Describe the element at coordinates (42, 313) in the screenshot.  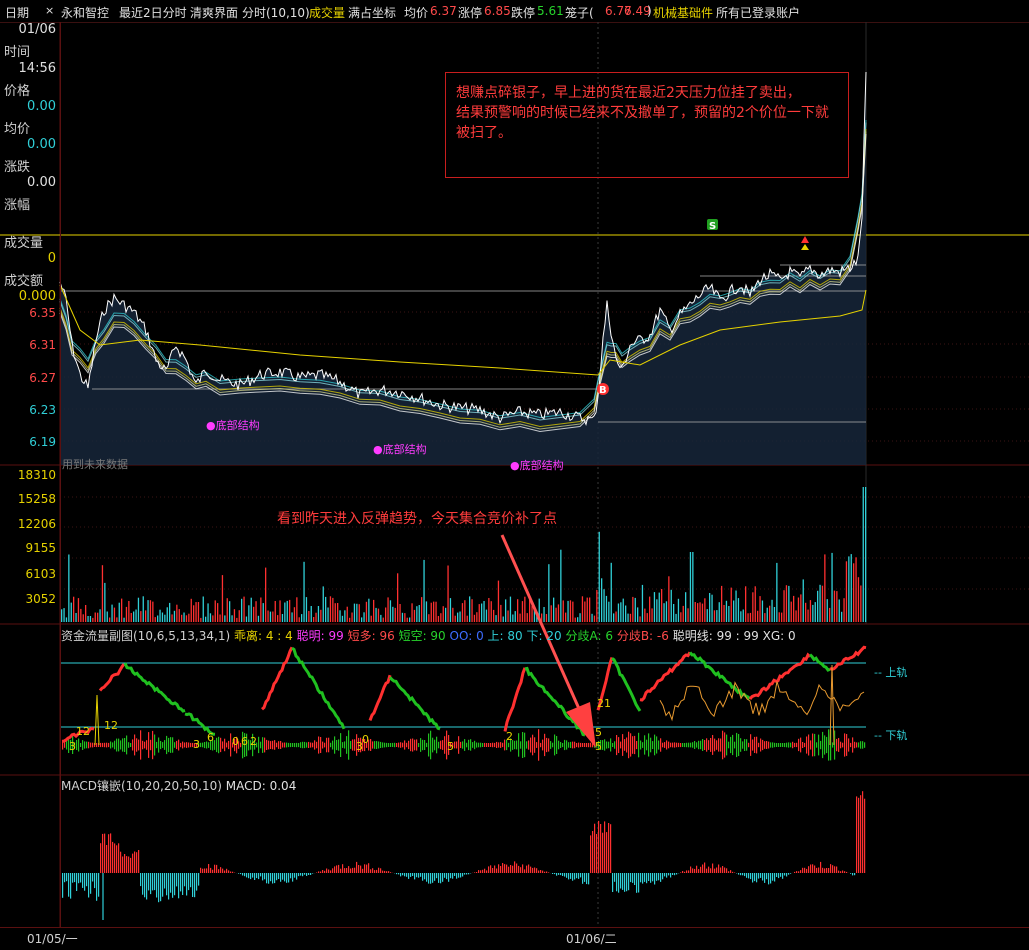
I see `price-tick: 6.35` at that location.